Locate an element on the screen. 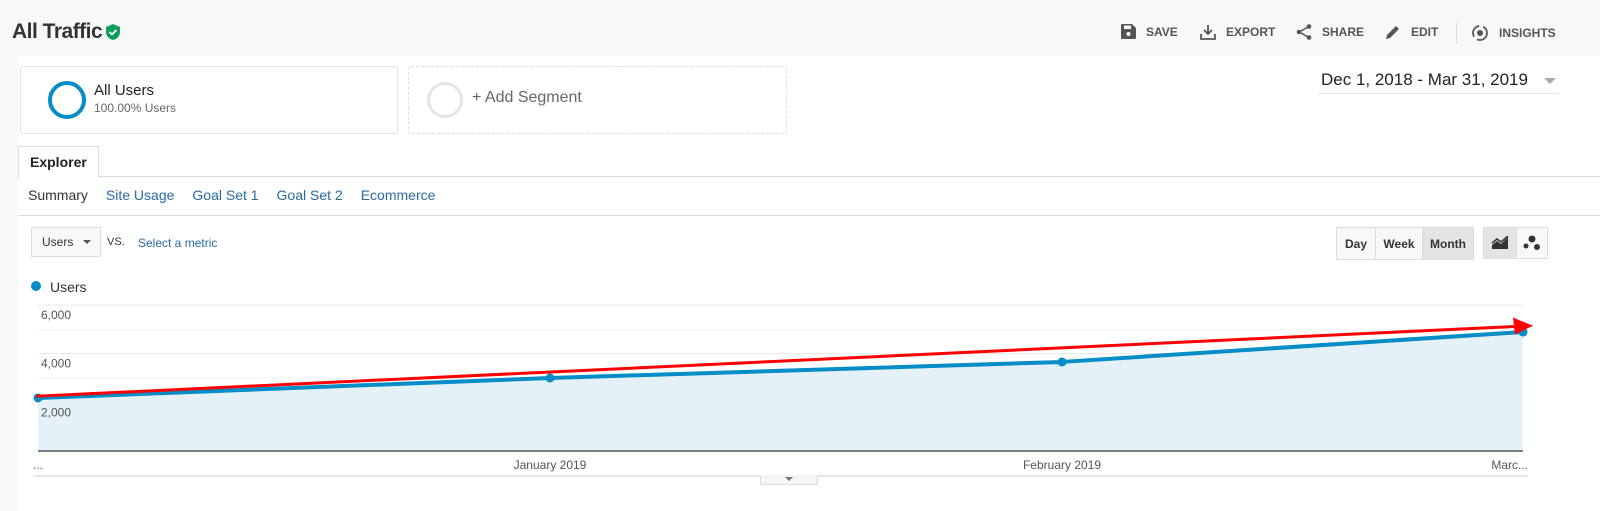 The width and height of the screenshot is (1600, 511). save-icon is located at coordinates (1128, 31).